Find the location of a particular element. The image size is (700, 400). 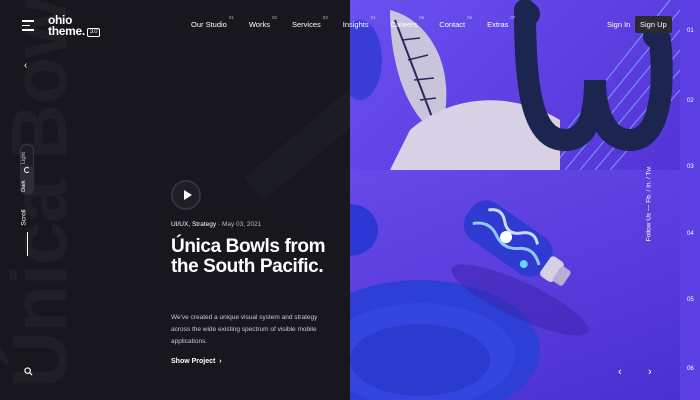

nav-item-services: Services 03 is located at coordinates (310, 22).